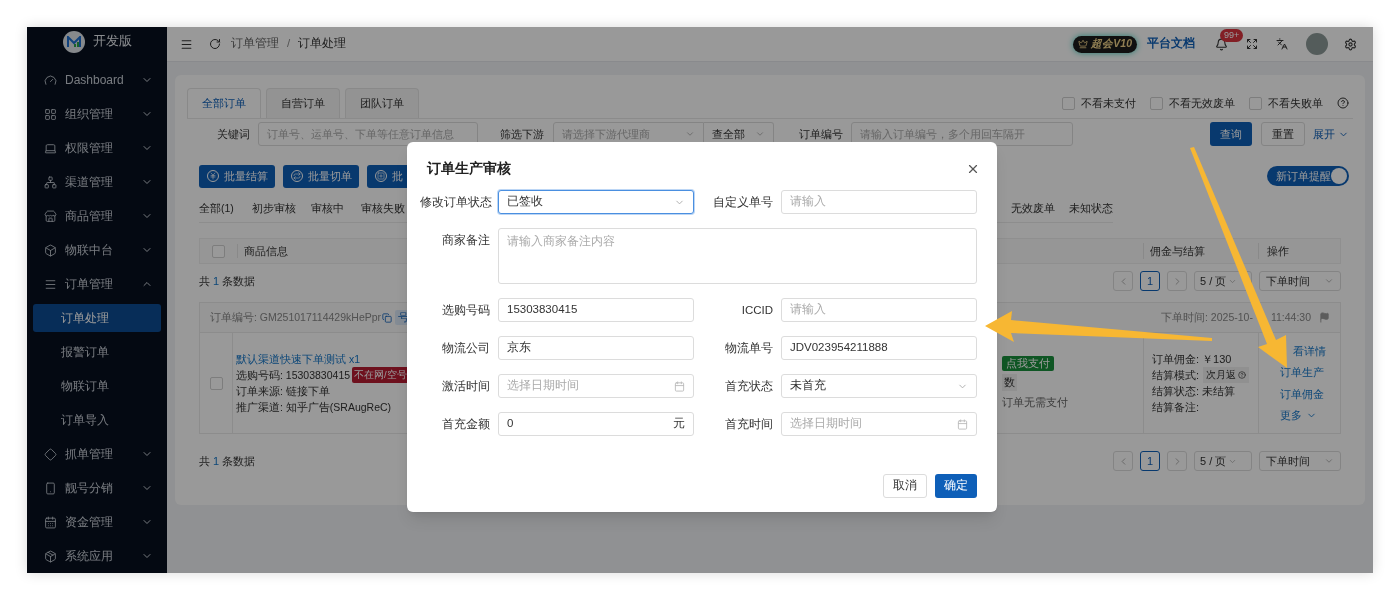 The image size is (1400, 600). Describe the element at coordinates (1324, 317) in the screenshot. I see `flag-icon` at that location.